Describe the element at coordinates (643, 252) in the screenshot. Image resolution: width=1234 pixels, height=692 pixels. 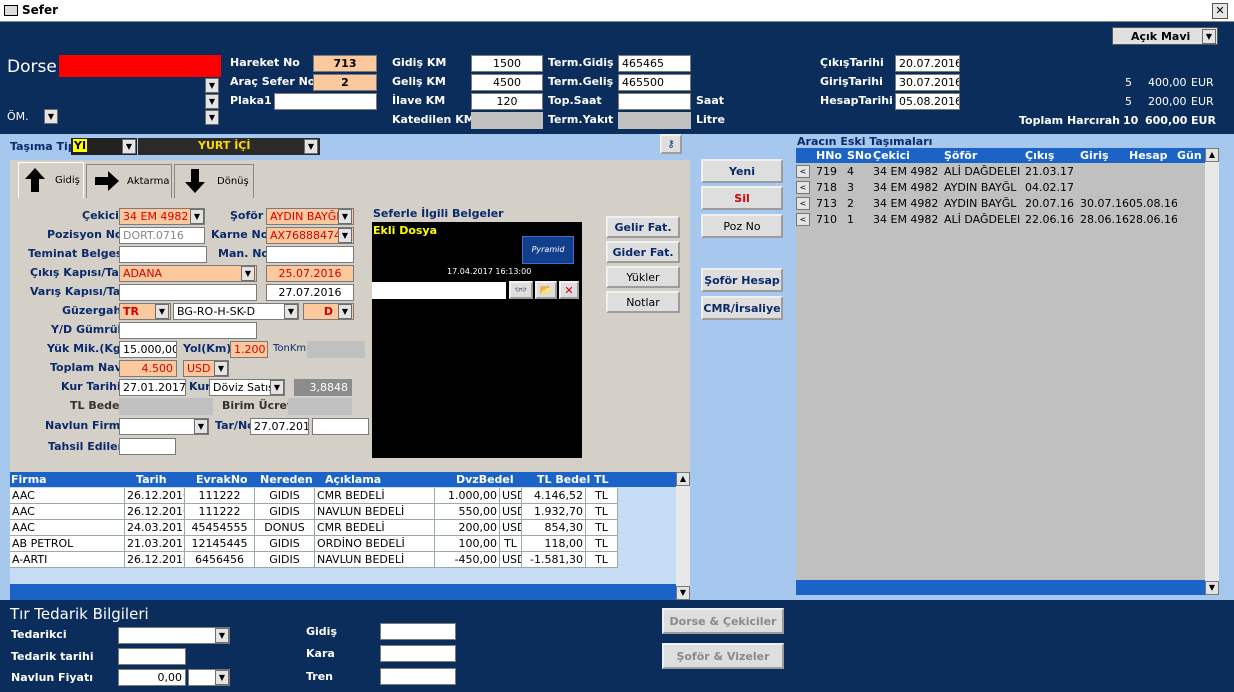
I see `gider-fat-button: Gider Fat.` at that location.